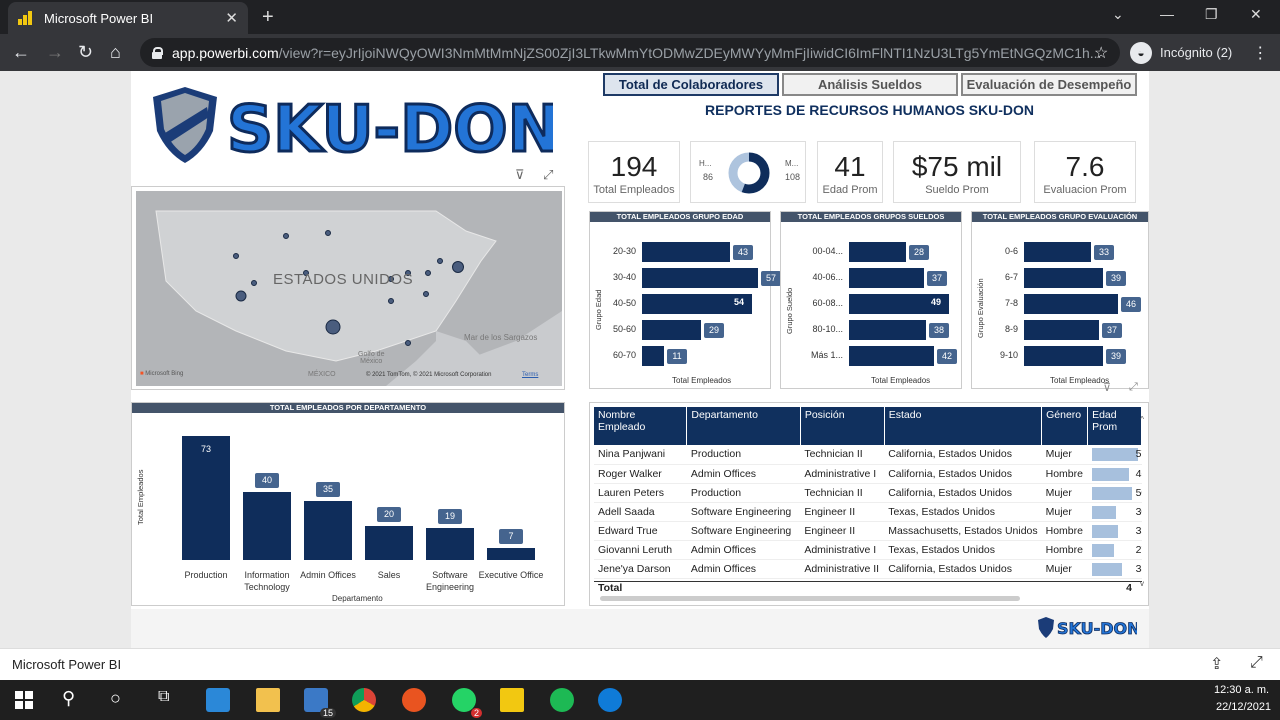  Describe the element at coordinates (1256, 663) in the screenshot. I see `fullscreen-icon: ⤢` at that location.